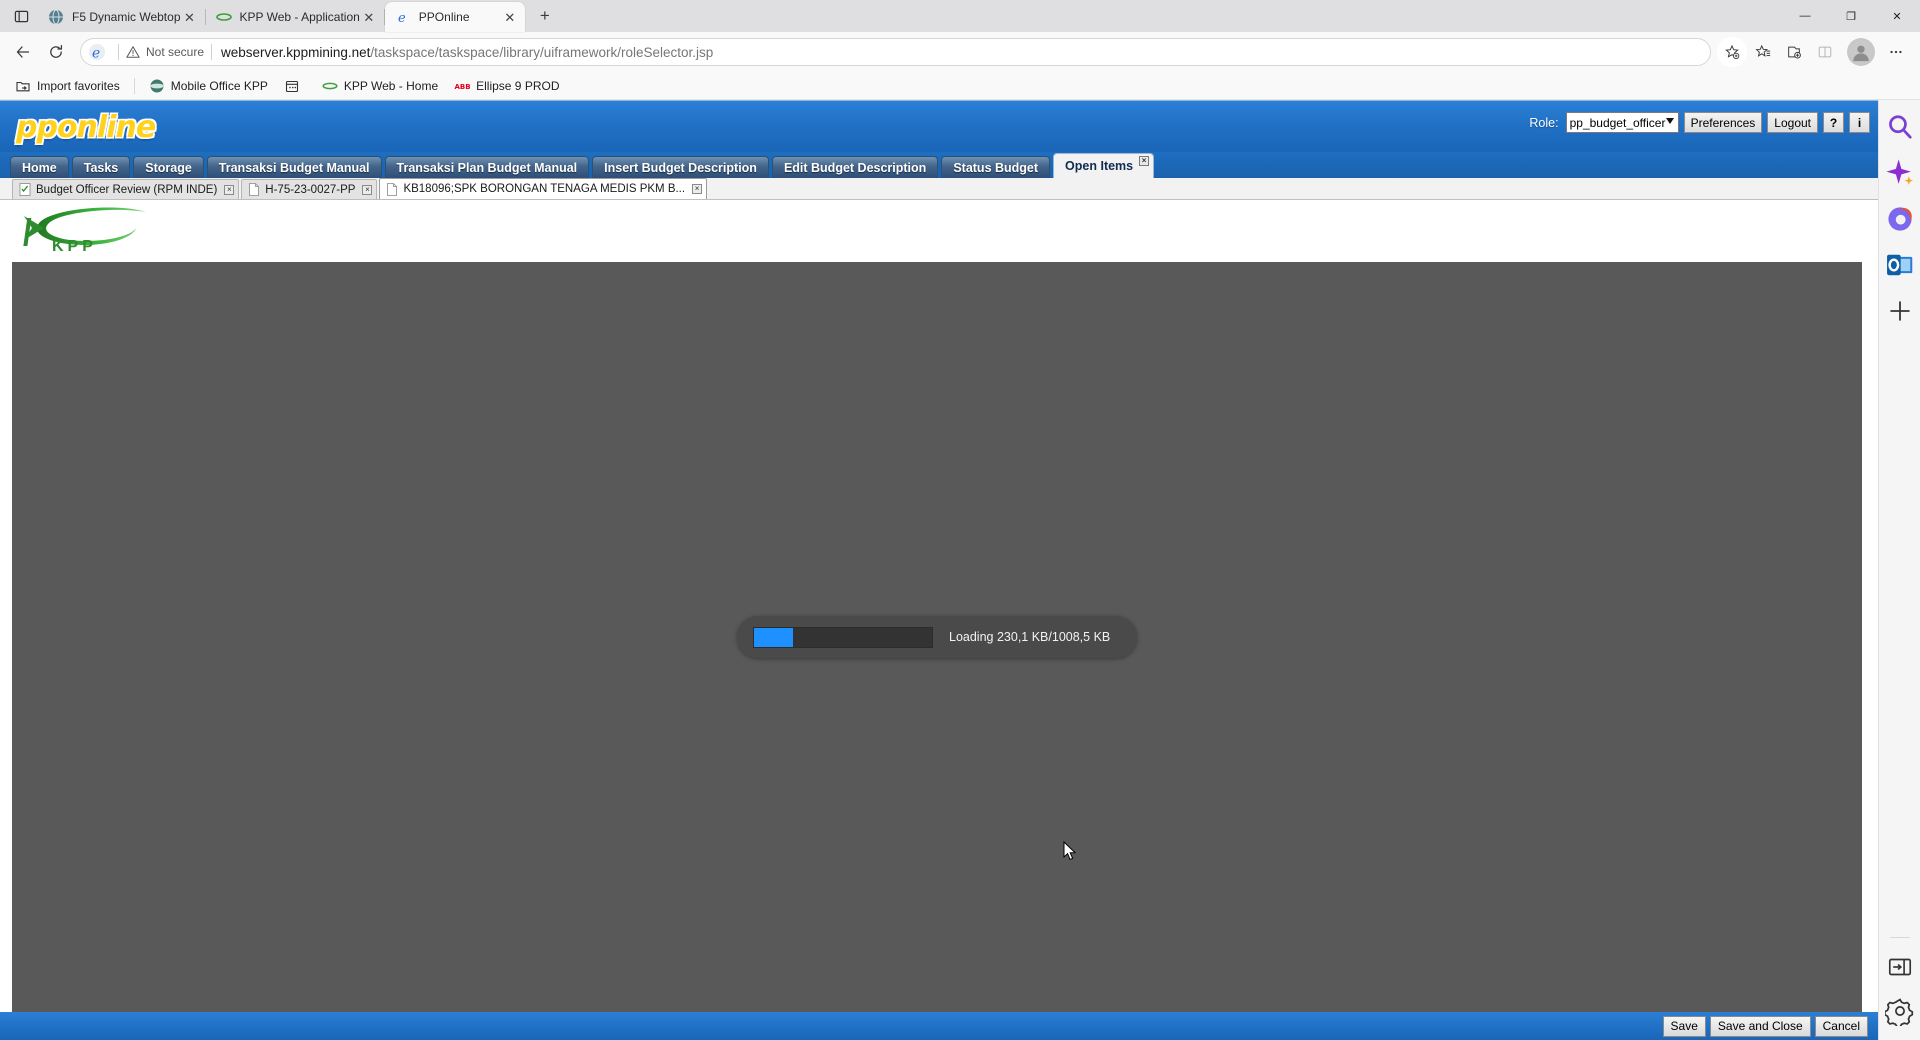 The height and width of the screenshot is (1040, 1920). I want to click on role-label: Role:, so click(1544, 122).